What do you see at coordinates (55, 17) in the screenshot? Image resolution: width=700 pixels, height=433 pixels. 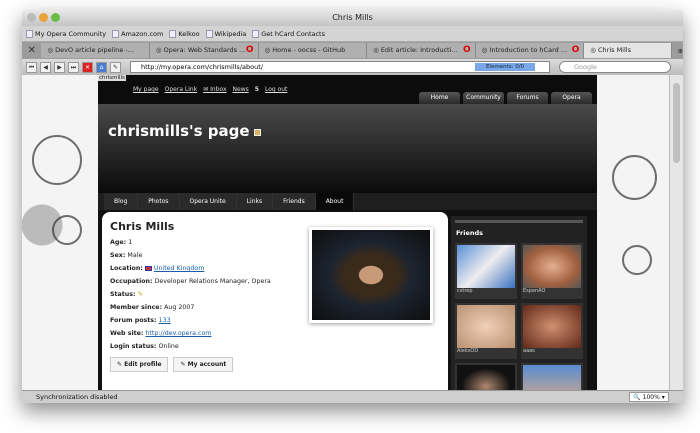 I see `zoom-button` at bounding box center [55, 17].